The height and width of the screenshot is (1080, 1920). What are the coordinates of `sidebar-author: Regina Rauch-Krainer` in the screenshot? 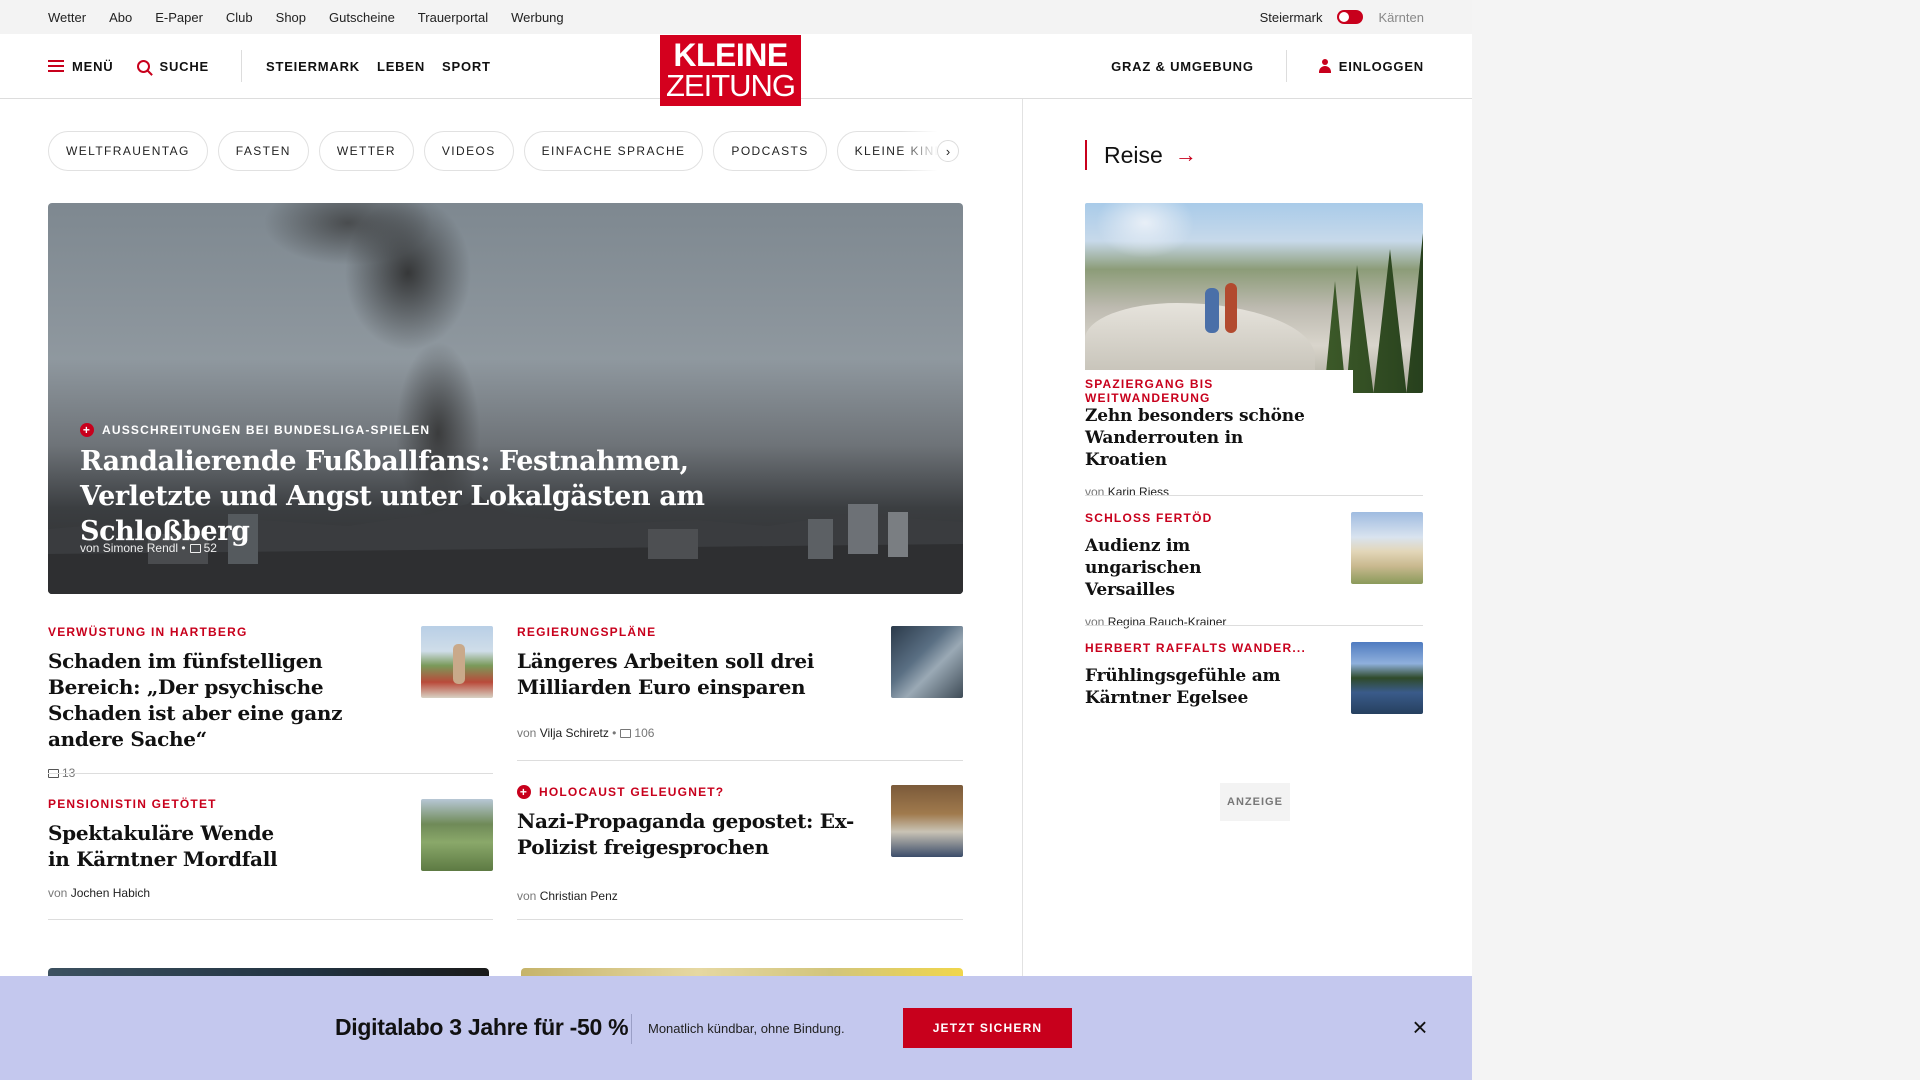 It's located at (1167, 622).